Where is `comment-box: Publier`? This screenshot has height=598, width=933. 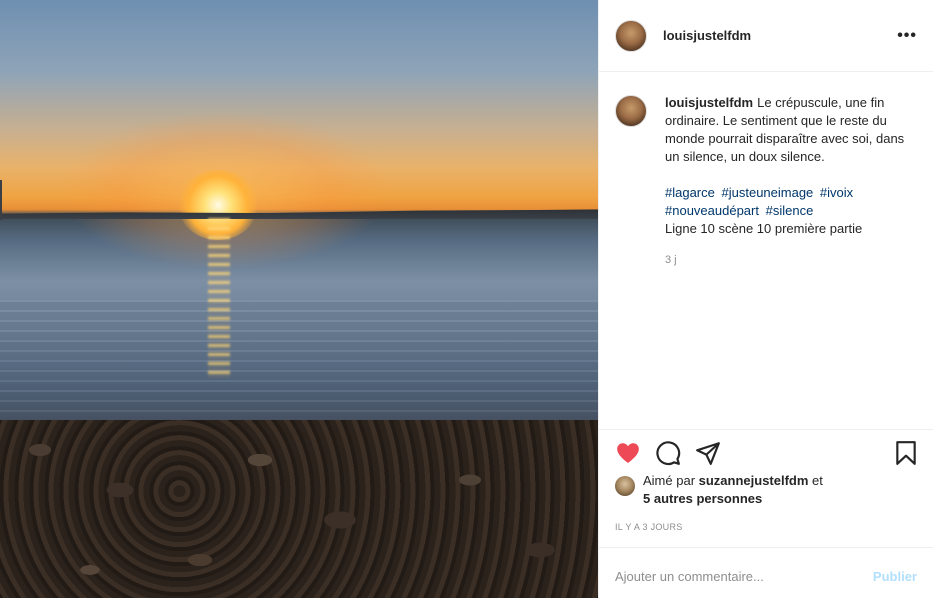
comment-box: Publier is located at coordinates (766, 573).